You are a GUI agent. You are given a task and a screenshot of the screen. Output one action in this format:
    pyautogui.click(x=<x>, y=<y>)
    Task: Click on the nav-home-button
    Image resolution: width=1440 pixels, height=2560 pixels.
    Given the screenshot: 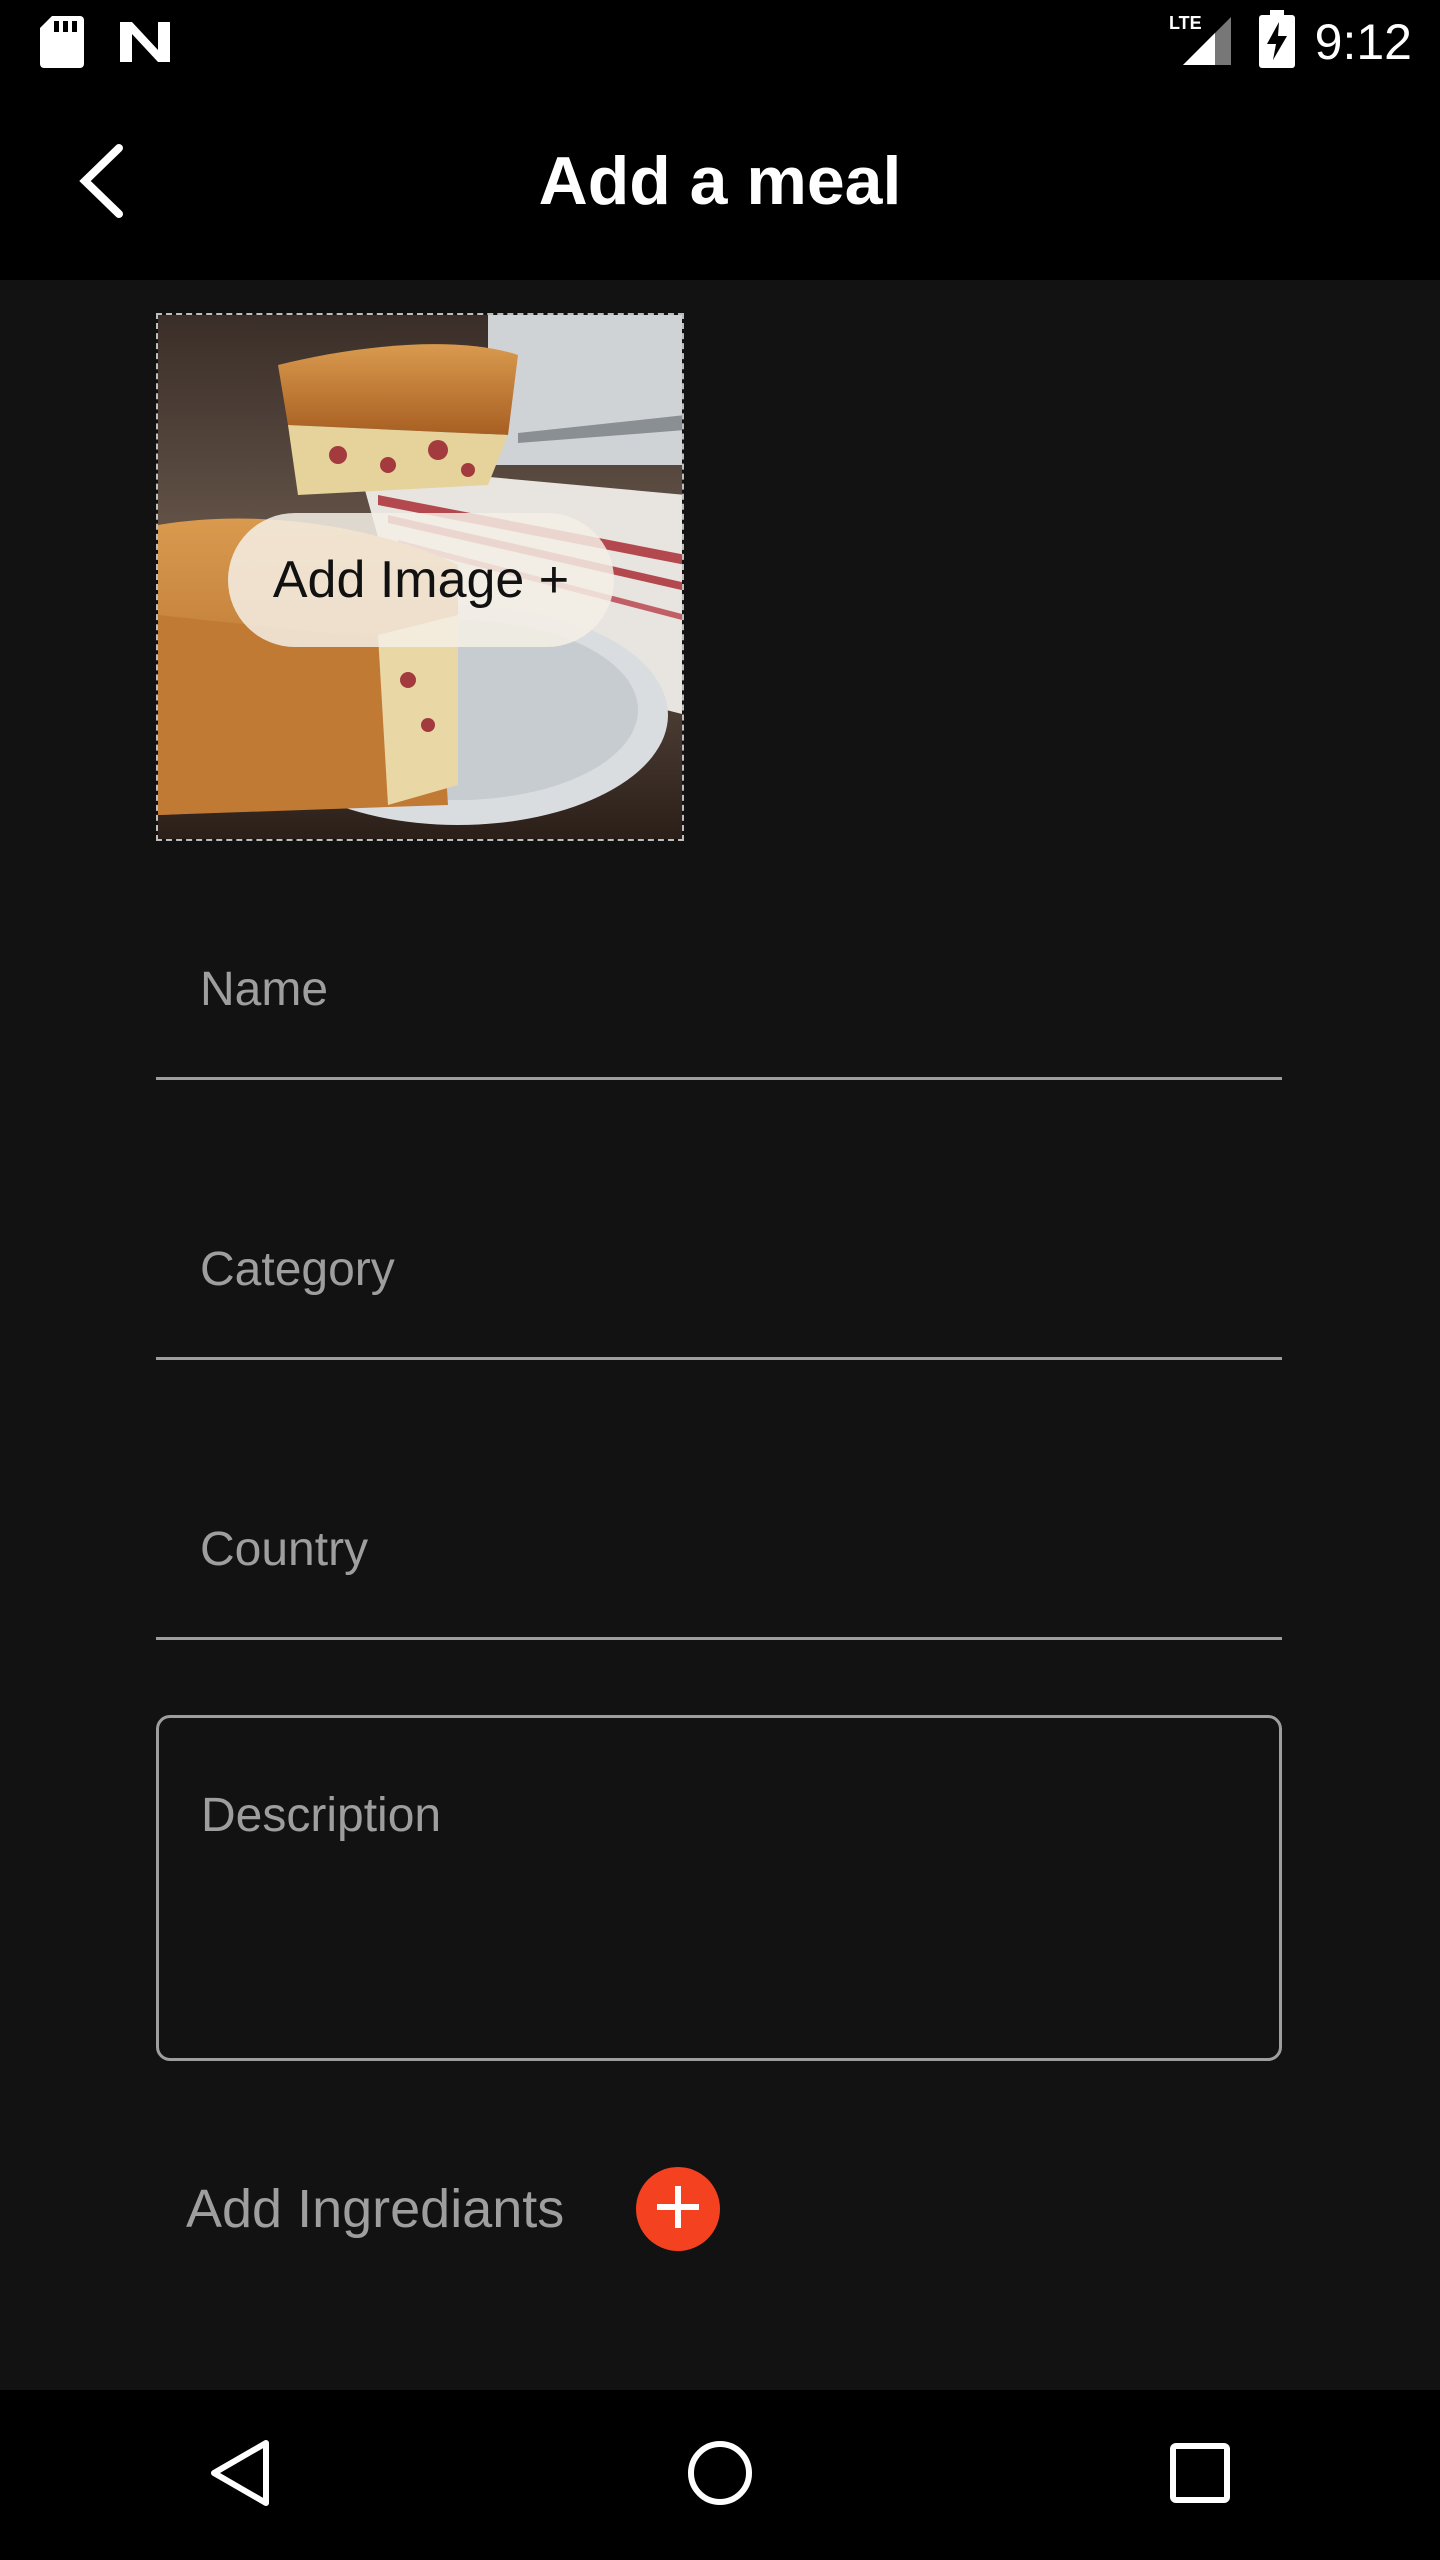 What is the action you would take?
    pyautogui.click(x=720, y=2475)
    